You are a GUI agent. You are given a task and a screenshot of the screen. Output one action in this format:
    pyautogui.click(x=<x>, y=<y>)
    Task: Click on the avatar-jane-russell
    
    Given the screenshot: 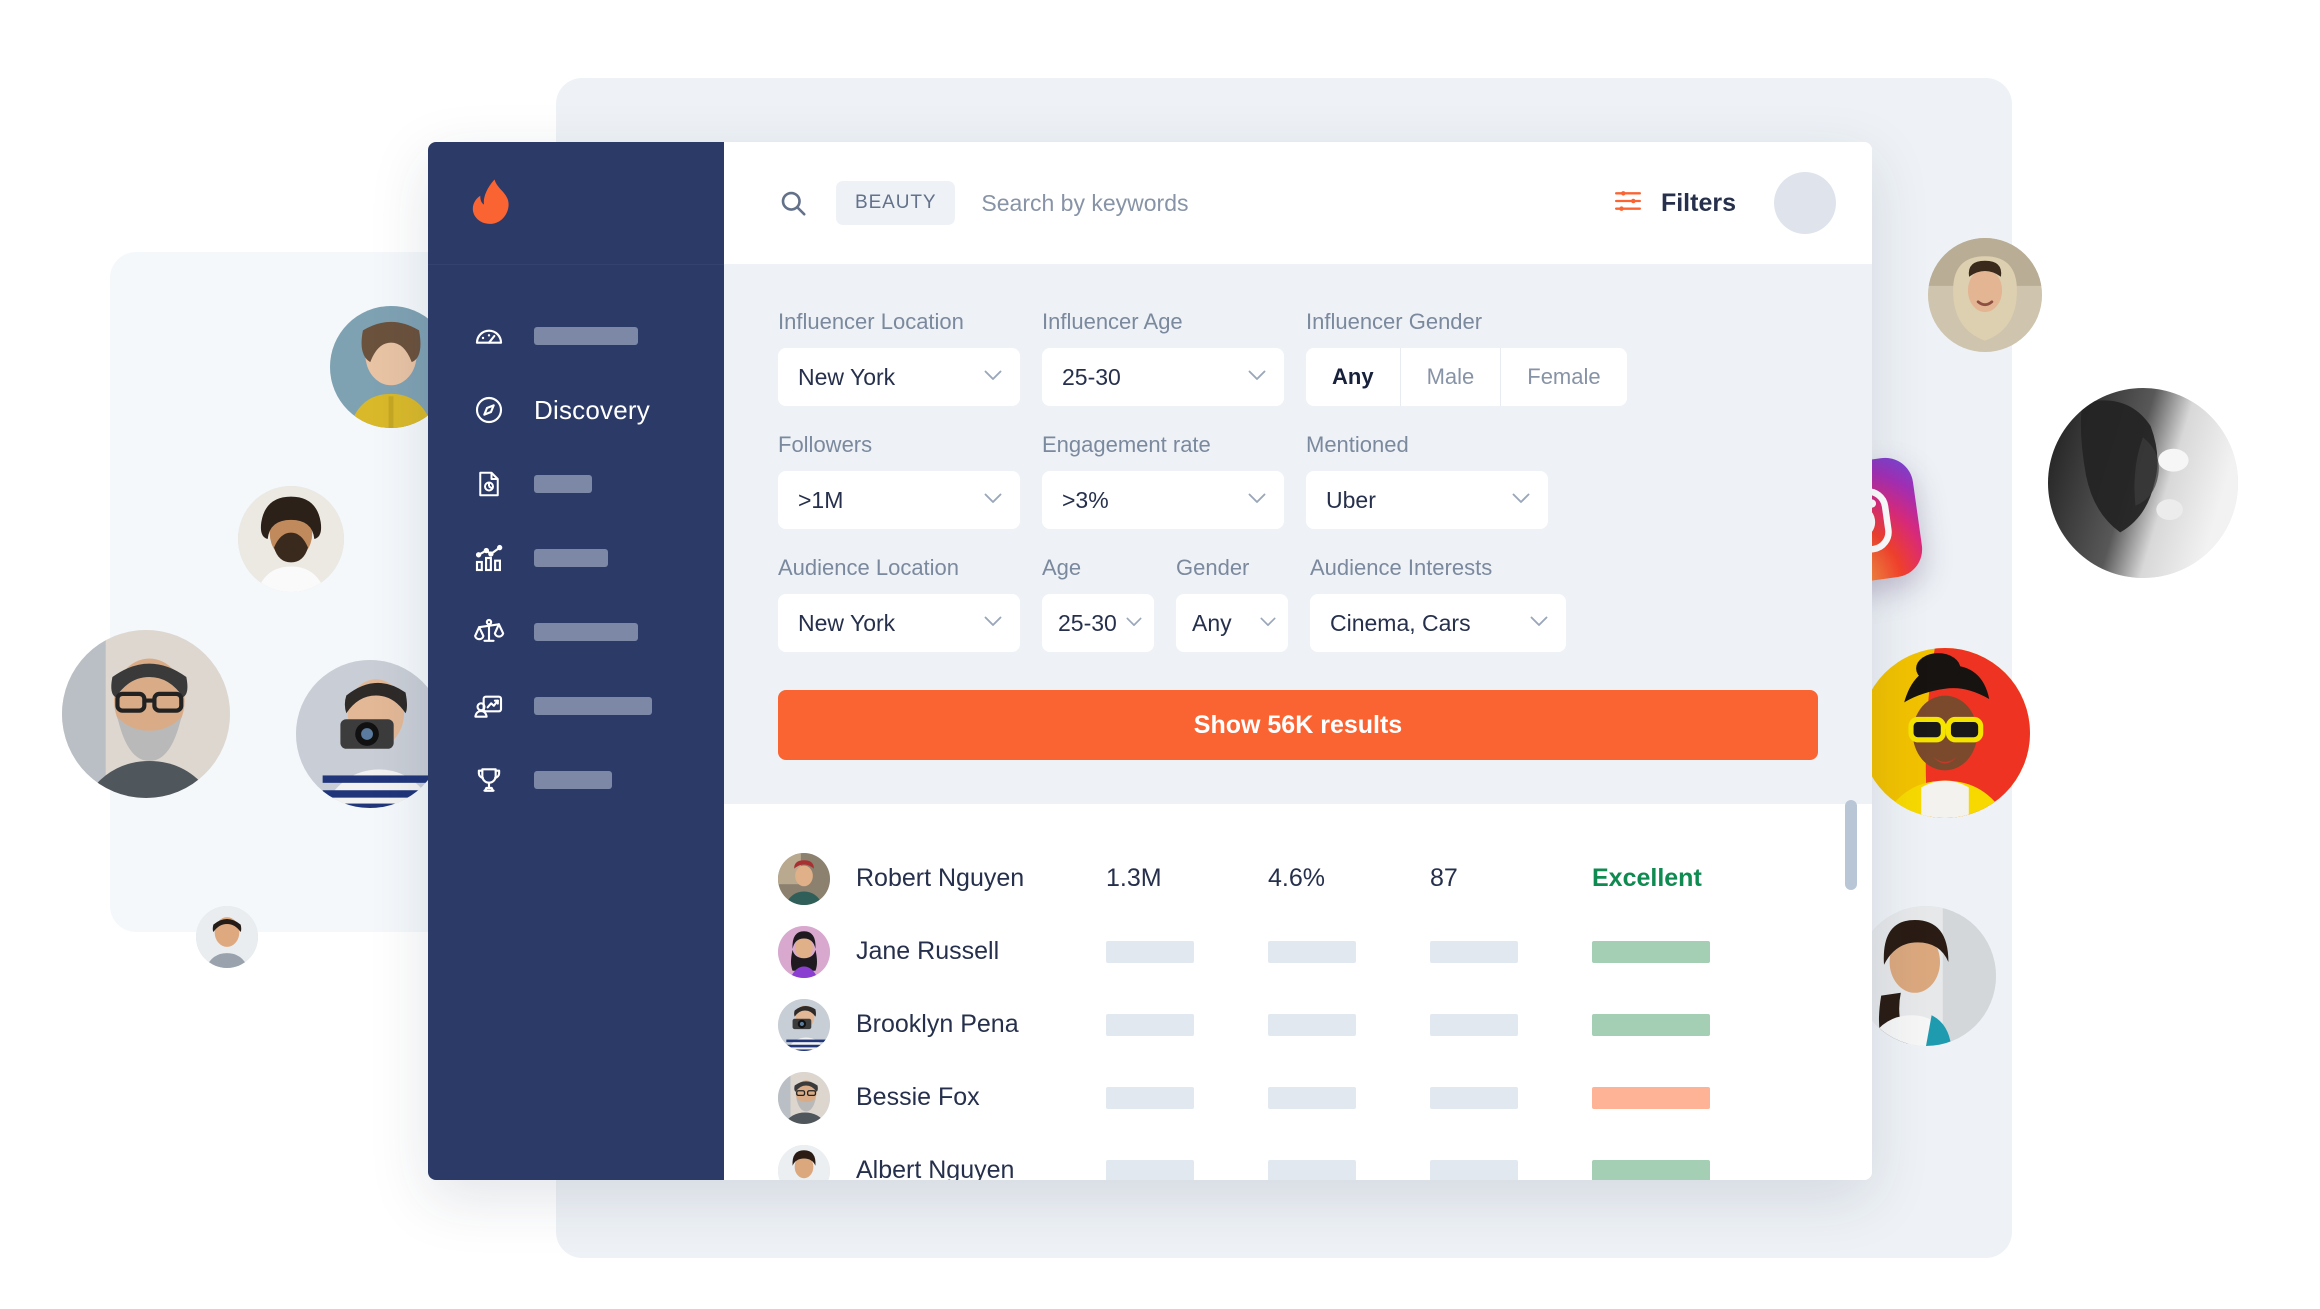 What is the action you would take?
    pyautogui.click(x=804, y=951)
    